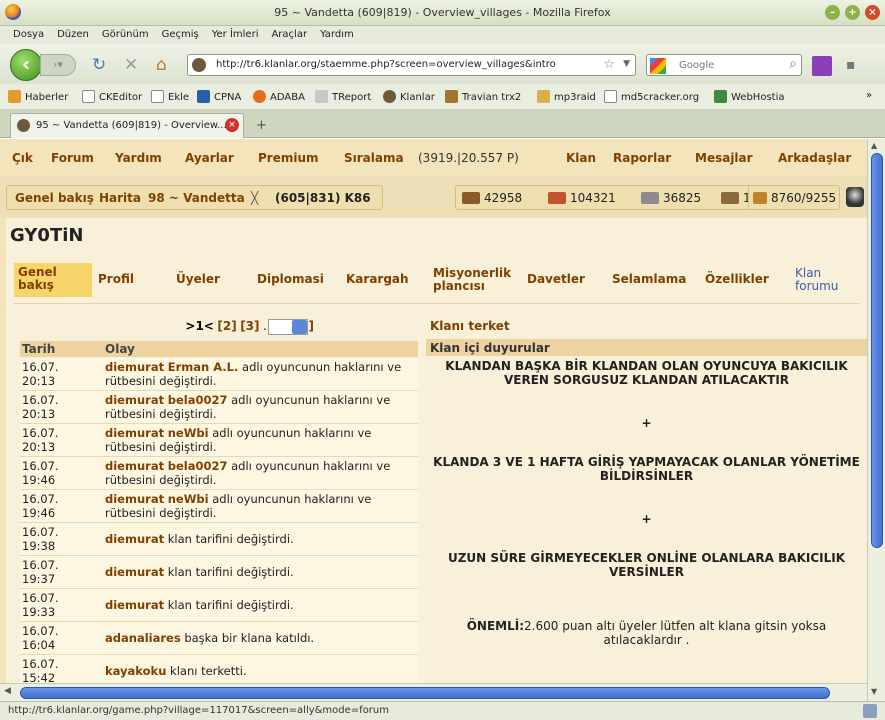  Describe the element at coordinates (874, 145) in the screenshot. I see `scroll-up-icon: ▲` at that location.